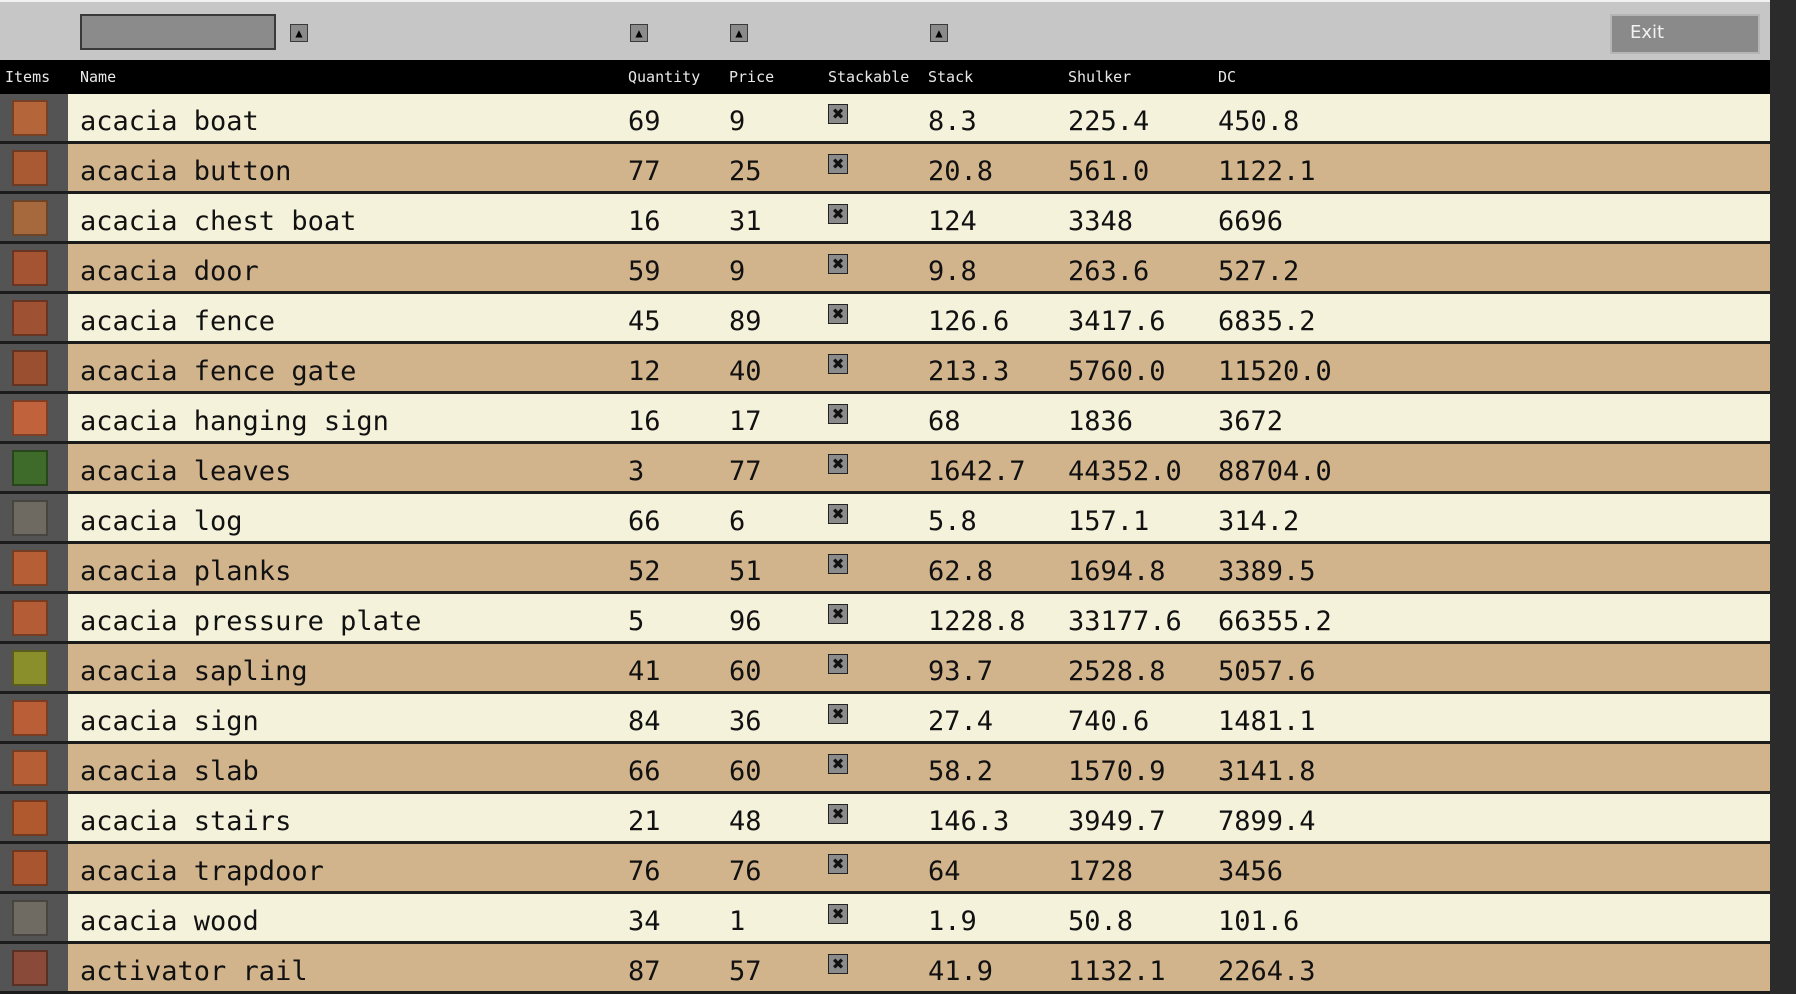 The width and height of the screenshot is (1796, 994). What do you see at coordinates (644, 221) in the screenshot?
I see `item-quantity: 16` at bounding box center [644, 221].